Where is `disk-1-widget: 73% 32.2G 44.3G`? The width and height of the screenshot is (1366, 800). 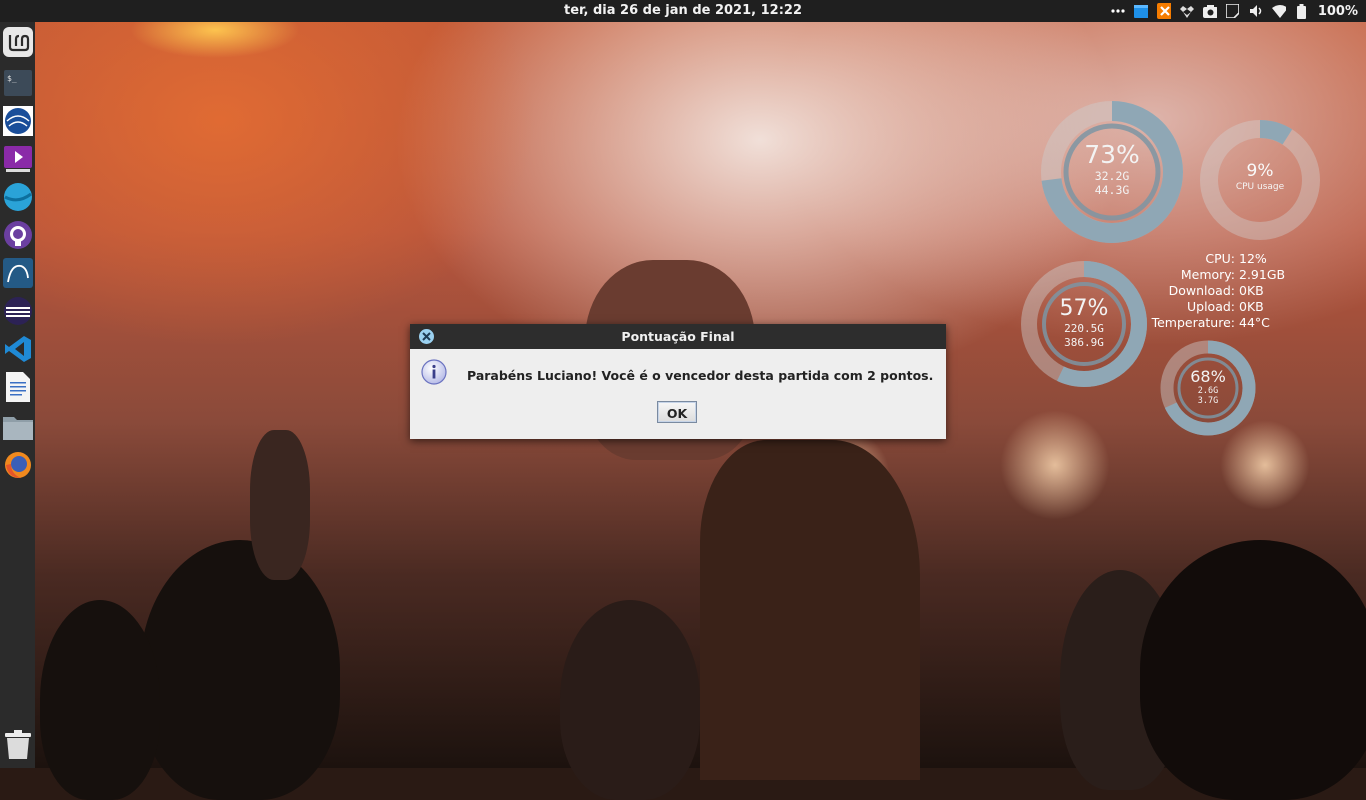
disk-1-widget: 73% 32.2G 44.3G is located at coordinates (1112, 169).